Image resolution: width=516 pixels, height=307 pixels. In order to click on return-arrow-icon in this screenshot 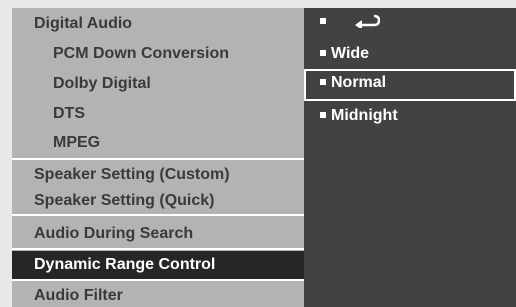, I will do `click(367, 21)`.